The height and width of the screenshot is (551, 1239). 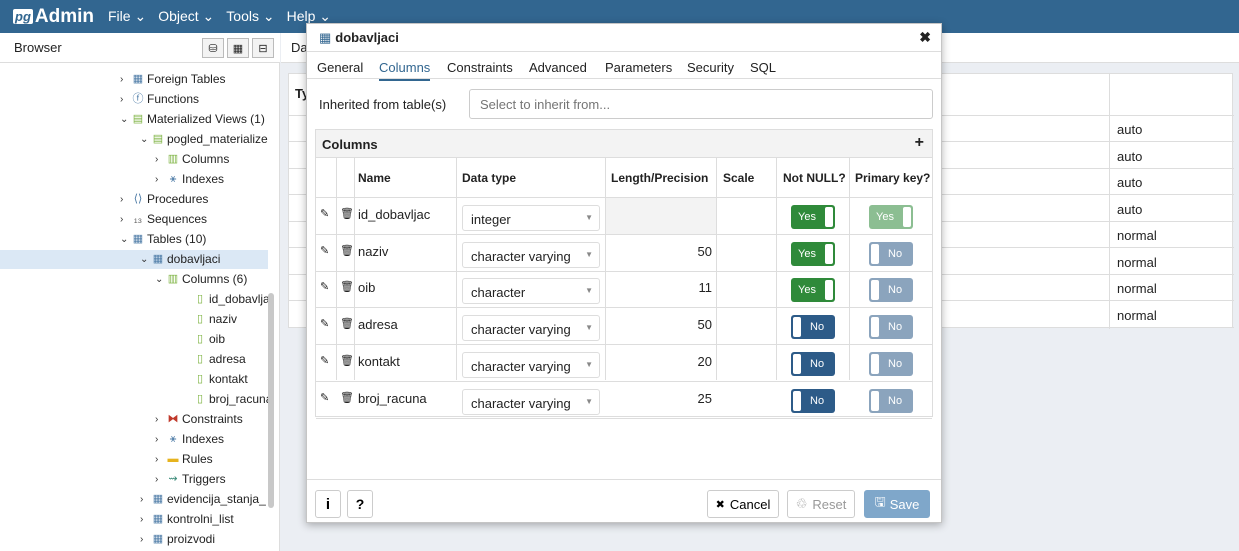 I want to click on length-value: 11, so click(x=659, y=287).